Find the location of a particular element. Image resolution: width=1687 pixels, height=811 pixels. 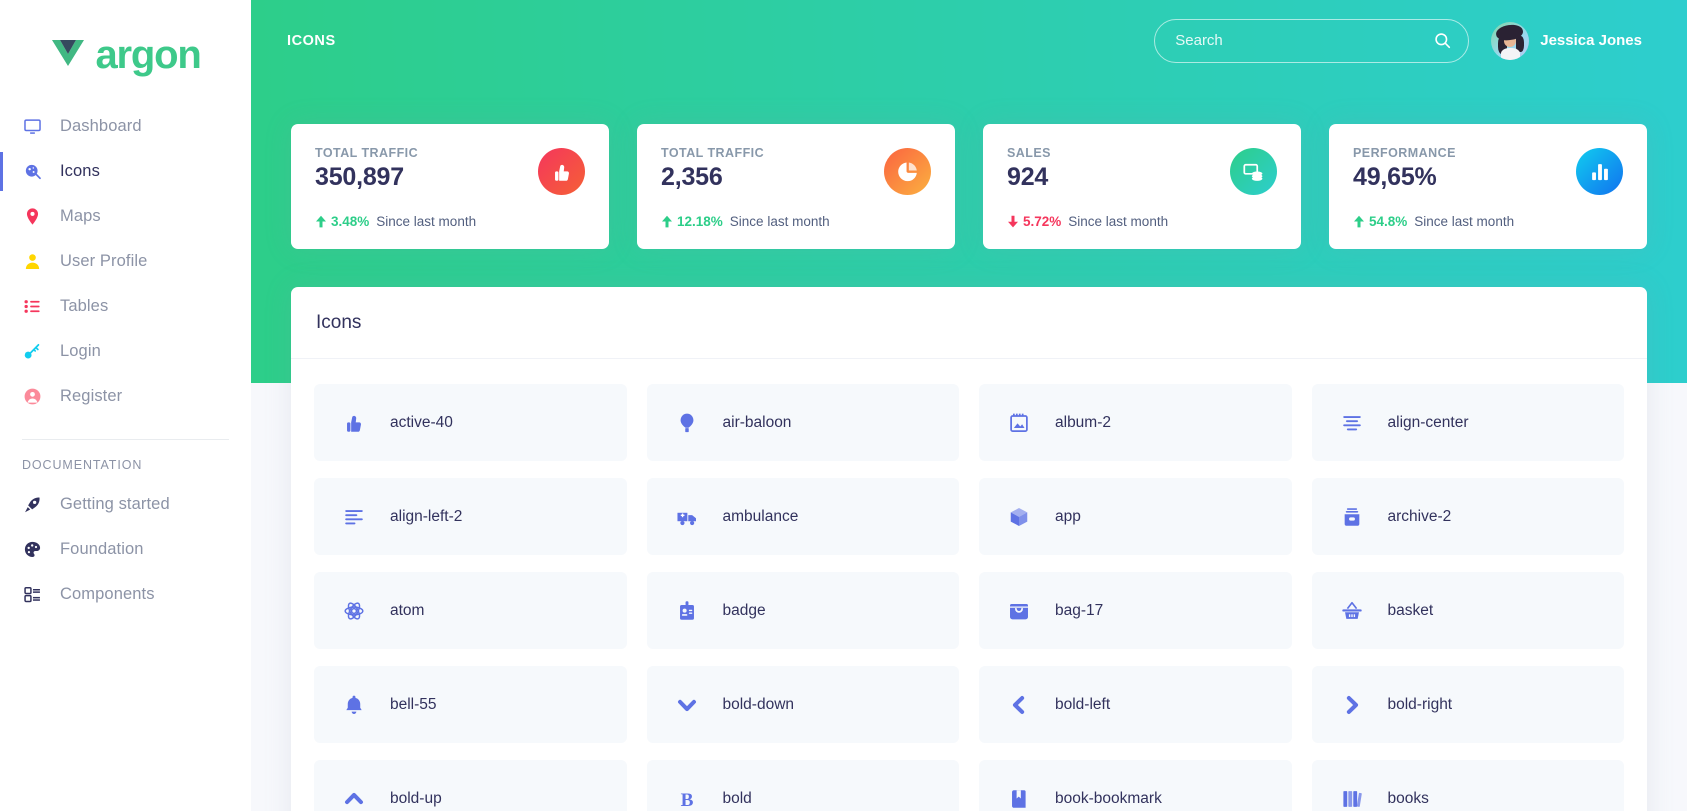

brand: argon is located at coordinates (125, 52).